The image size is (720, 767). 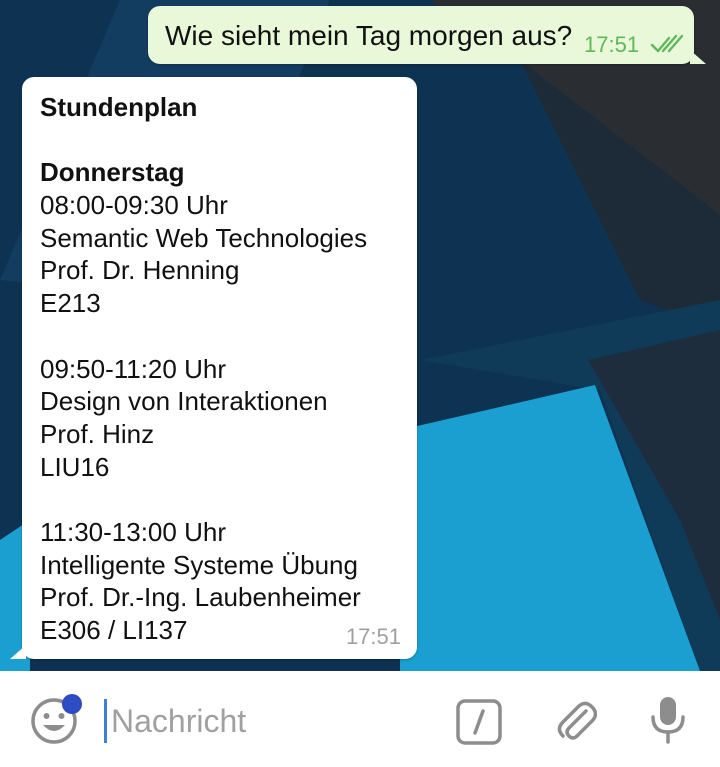 I want to click on lecture-time: 11:30-13:00 Uhr, so click(x=133, y=531).